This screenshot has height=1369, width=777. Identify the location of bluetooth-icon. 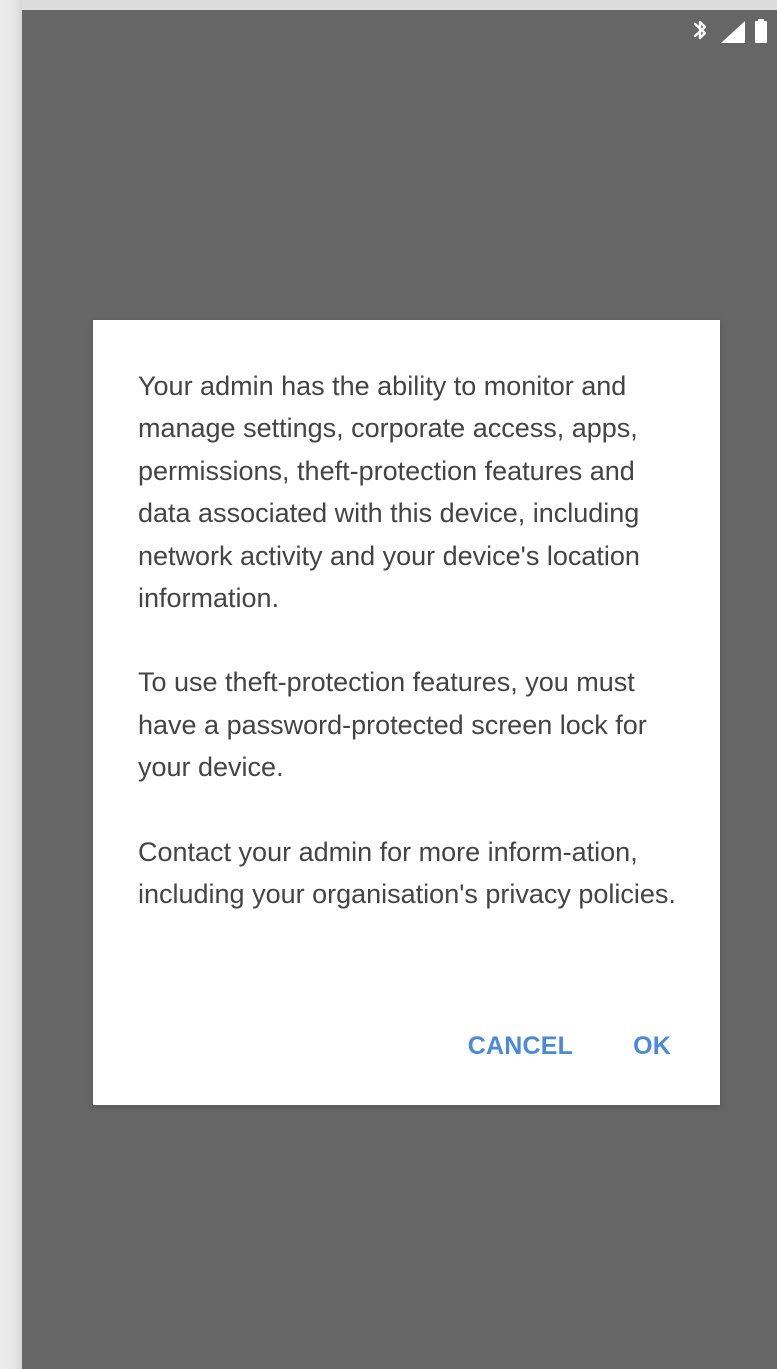
(700, 30).